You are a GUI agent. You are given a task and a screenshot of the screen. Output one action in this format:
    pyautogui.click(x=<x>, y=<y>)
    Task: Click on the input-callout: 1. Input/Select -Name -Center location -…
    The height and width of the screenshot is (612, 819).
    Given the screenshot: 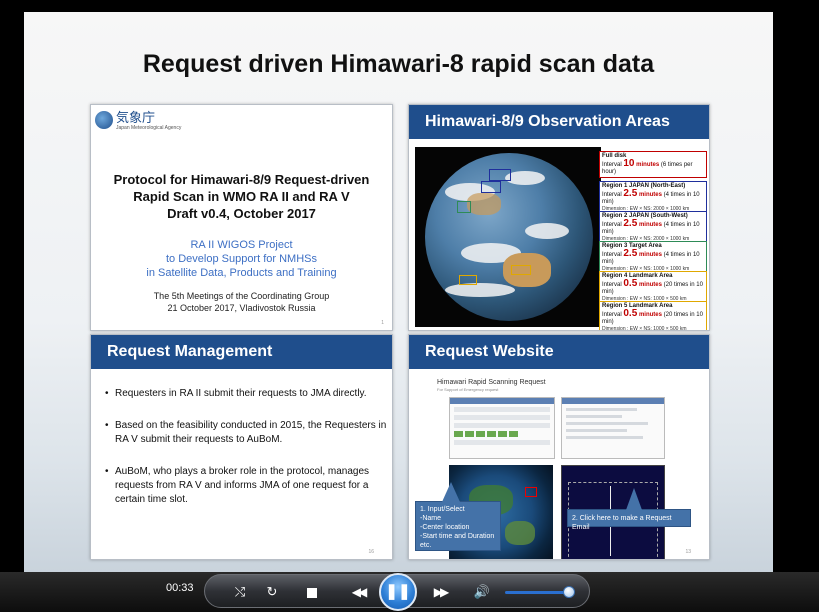 What is the action you would take?
    pyautogui.click(x=458, y=516)
    